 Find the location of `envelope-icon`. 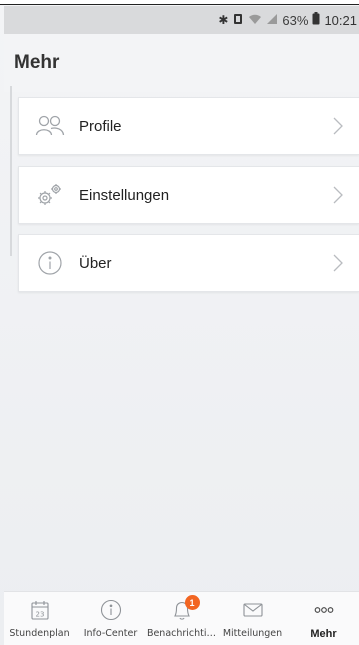

envelope-icon is located at coordinates (252, 610).